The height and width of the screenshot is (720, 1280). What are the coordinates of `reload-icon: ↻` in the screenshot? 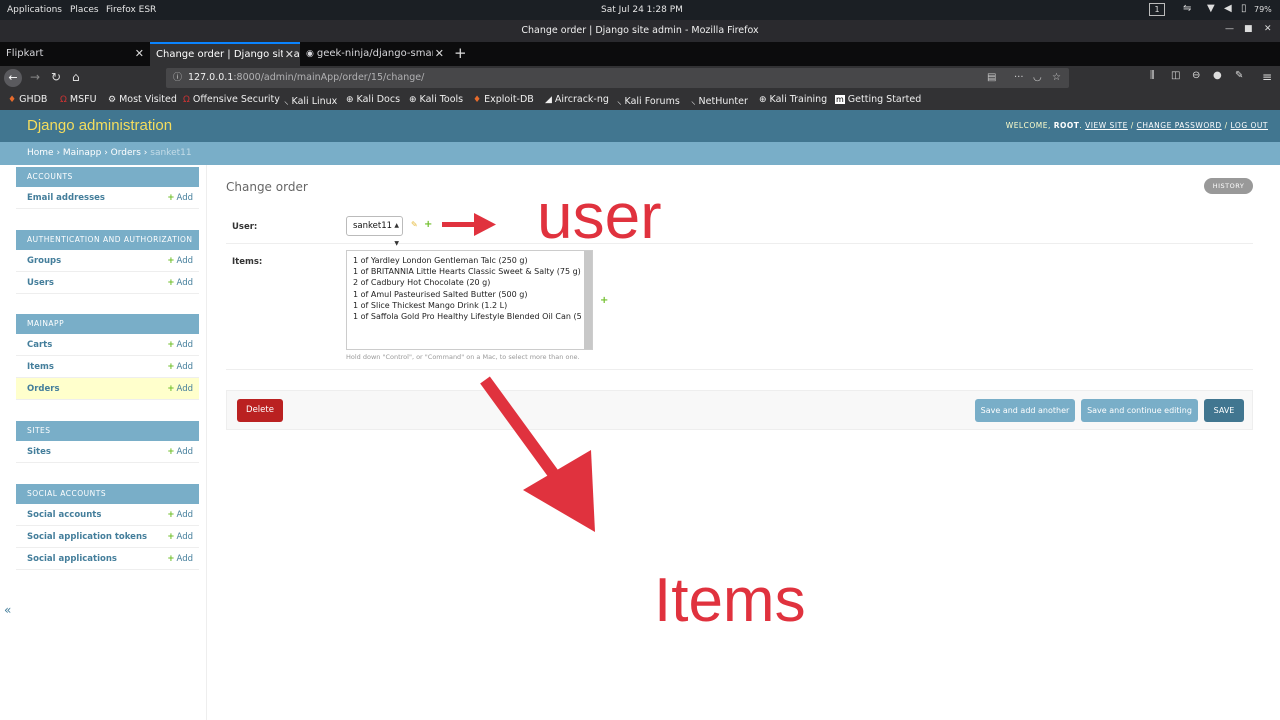 It's located at (56, 77).